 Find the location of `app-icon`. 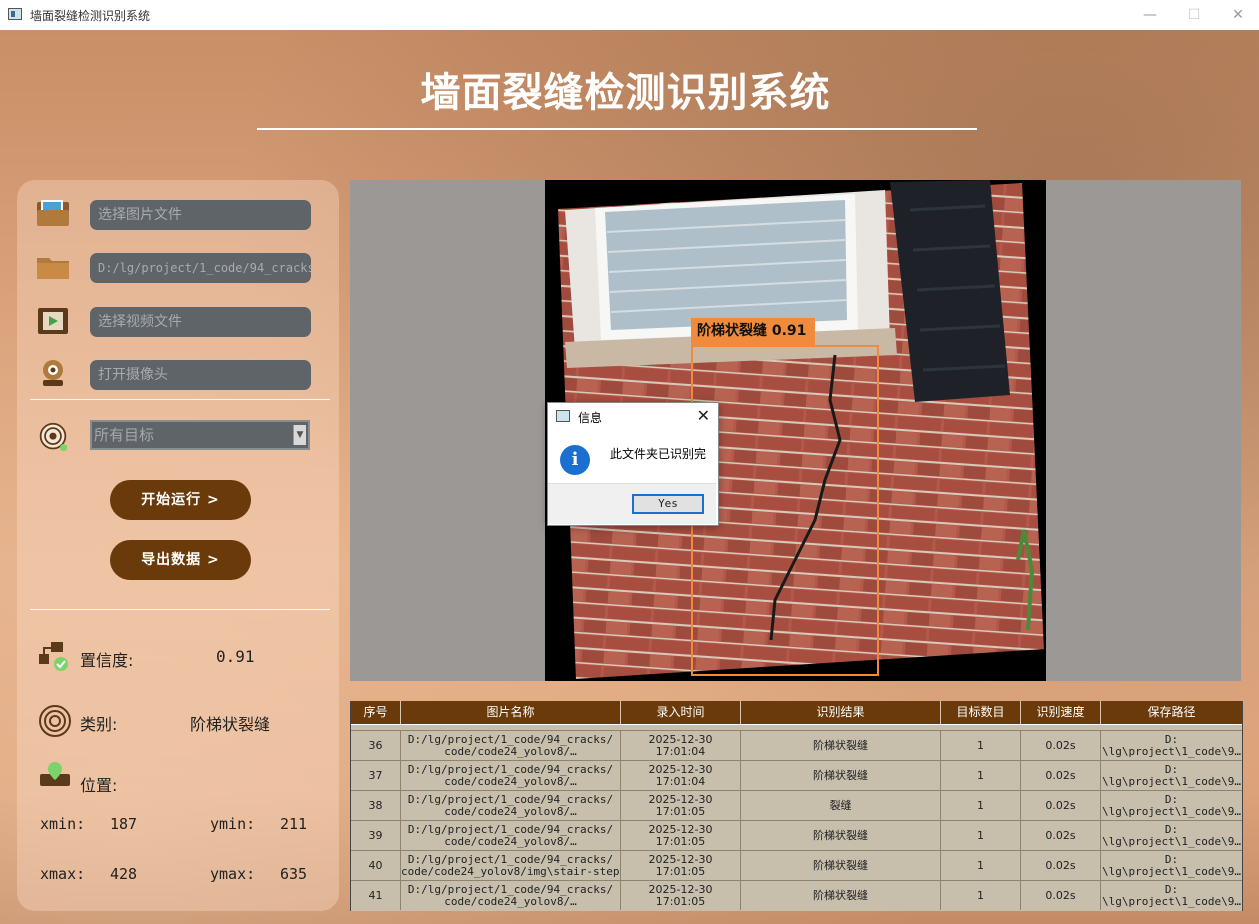

app-icon is located at coordinates (15, 14).